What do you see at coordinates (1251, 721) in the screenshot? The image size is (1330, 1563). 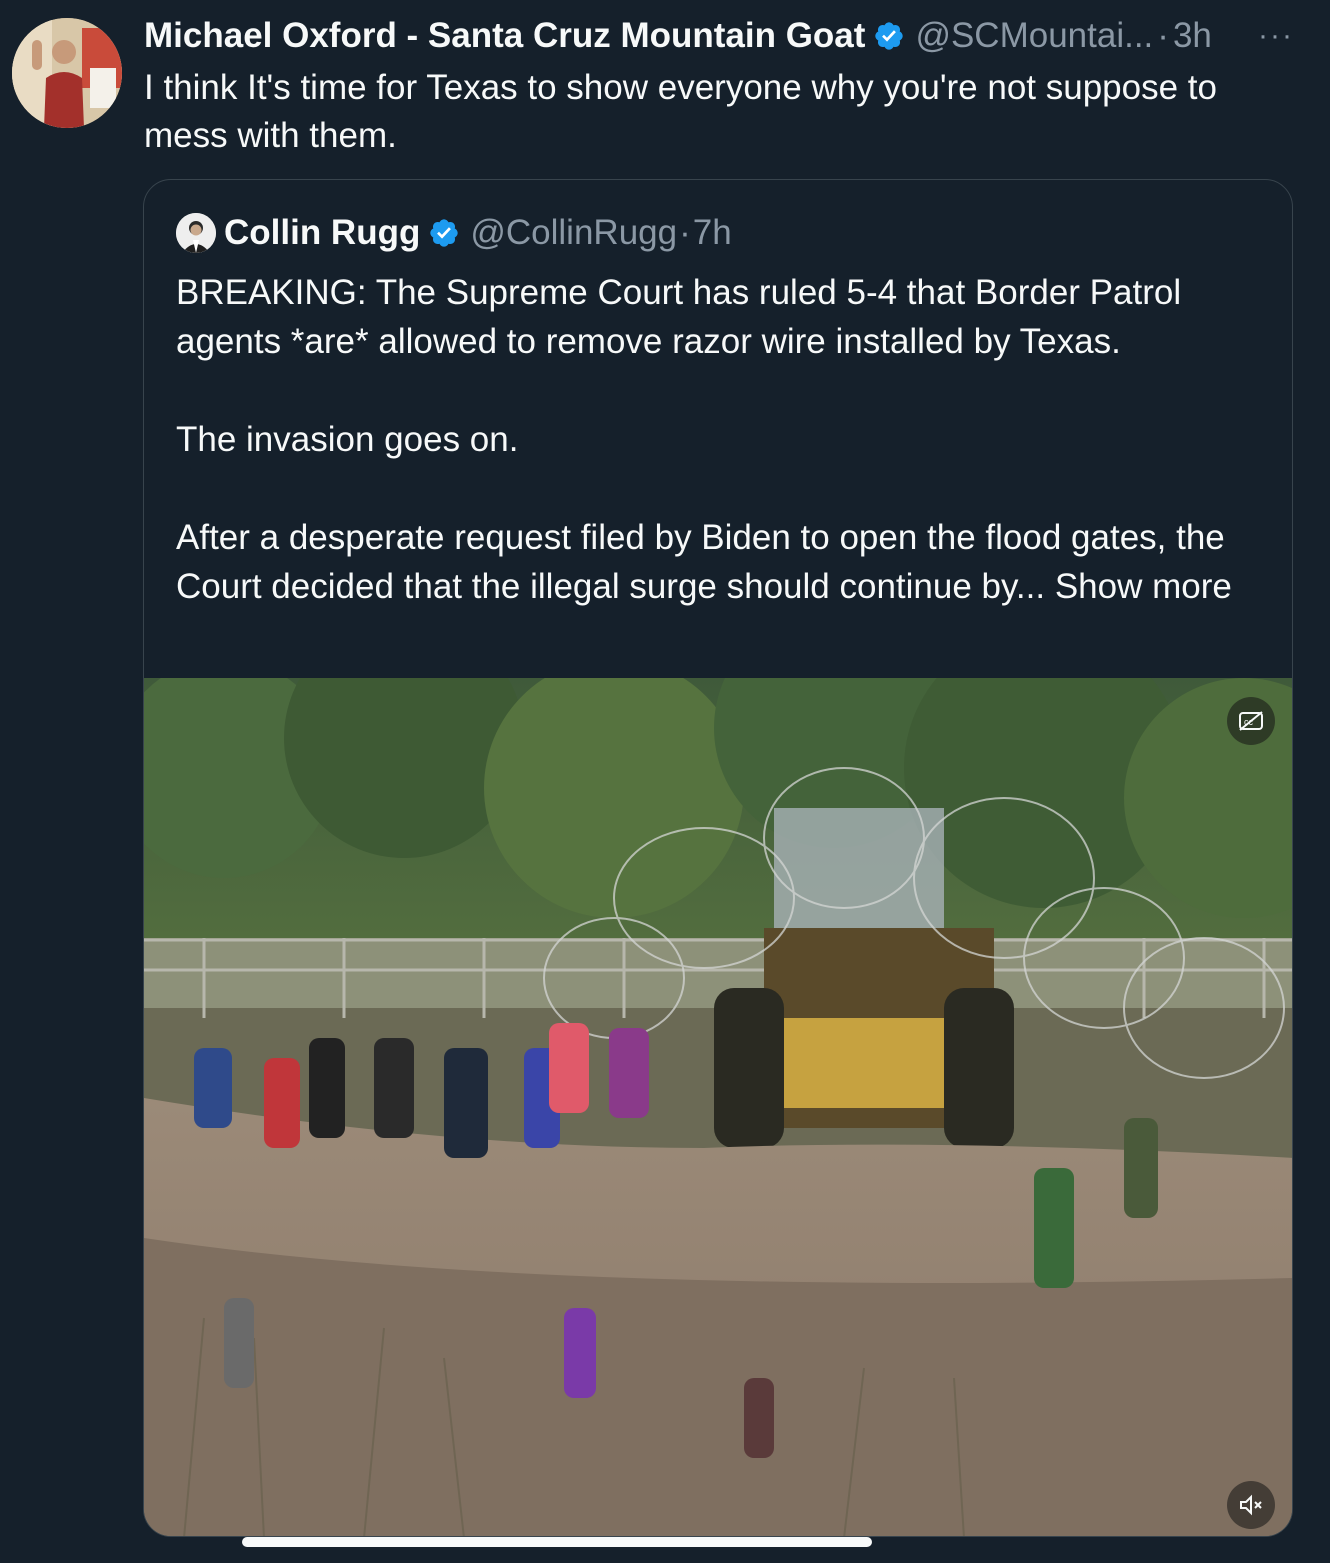 I see `closed-captions-icon: cc` at bounding box center [1251, 721].